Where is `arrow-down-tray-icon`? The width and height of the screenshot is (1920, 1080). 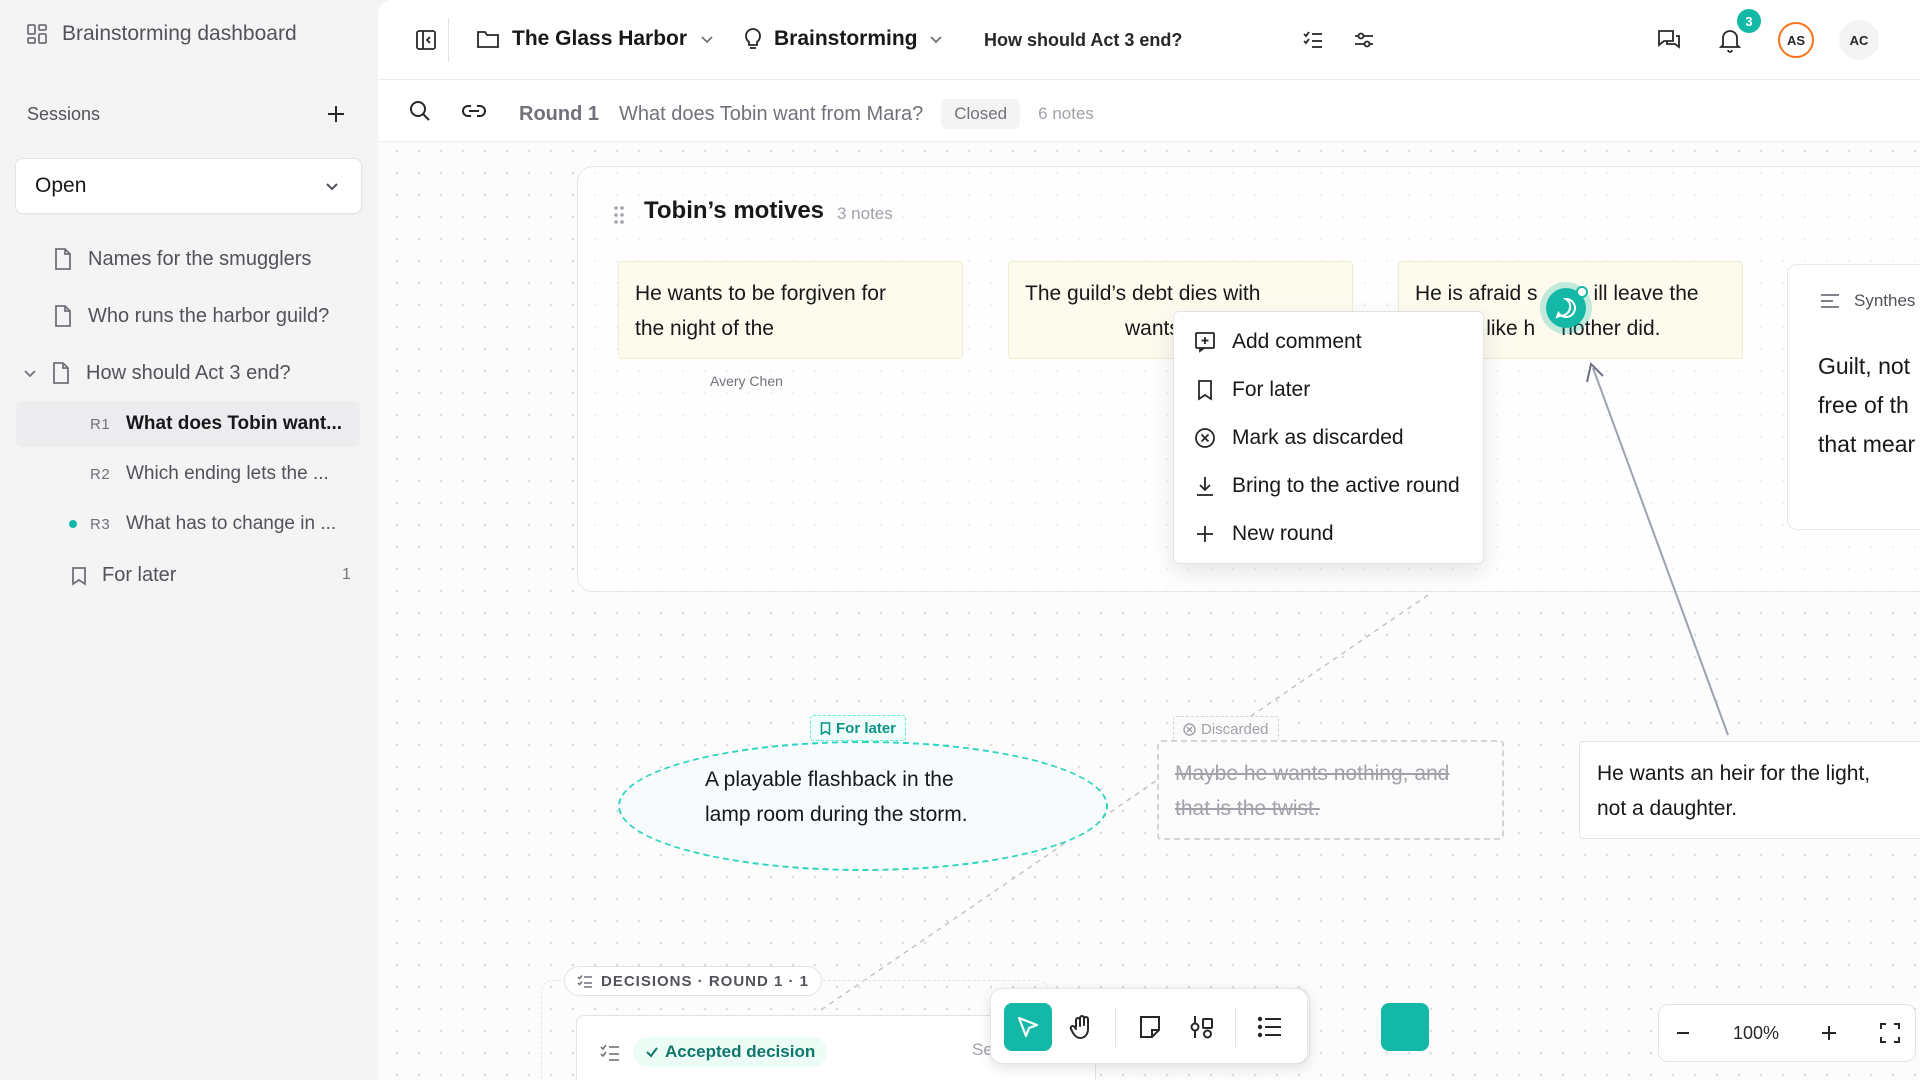 arrow-down-tray-icon is located at coordinates (1205, 486).